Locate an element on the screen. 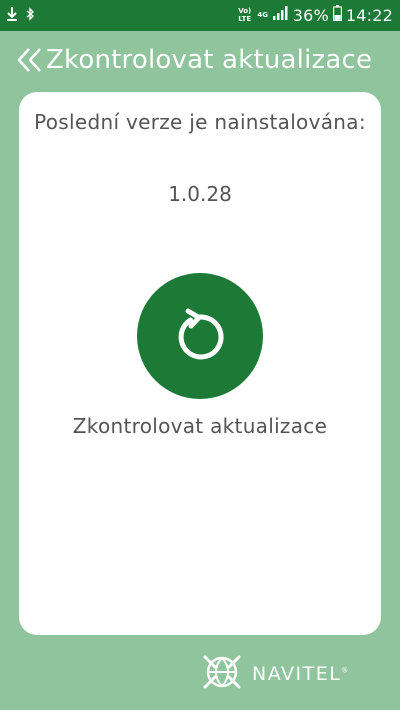  signal-icon is located at coordinates (280, 15).